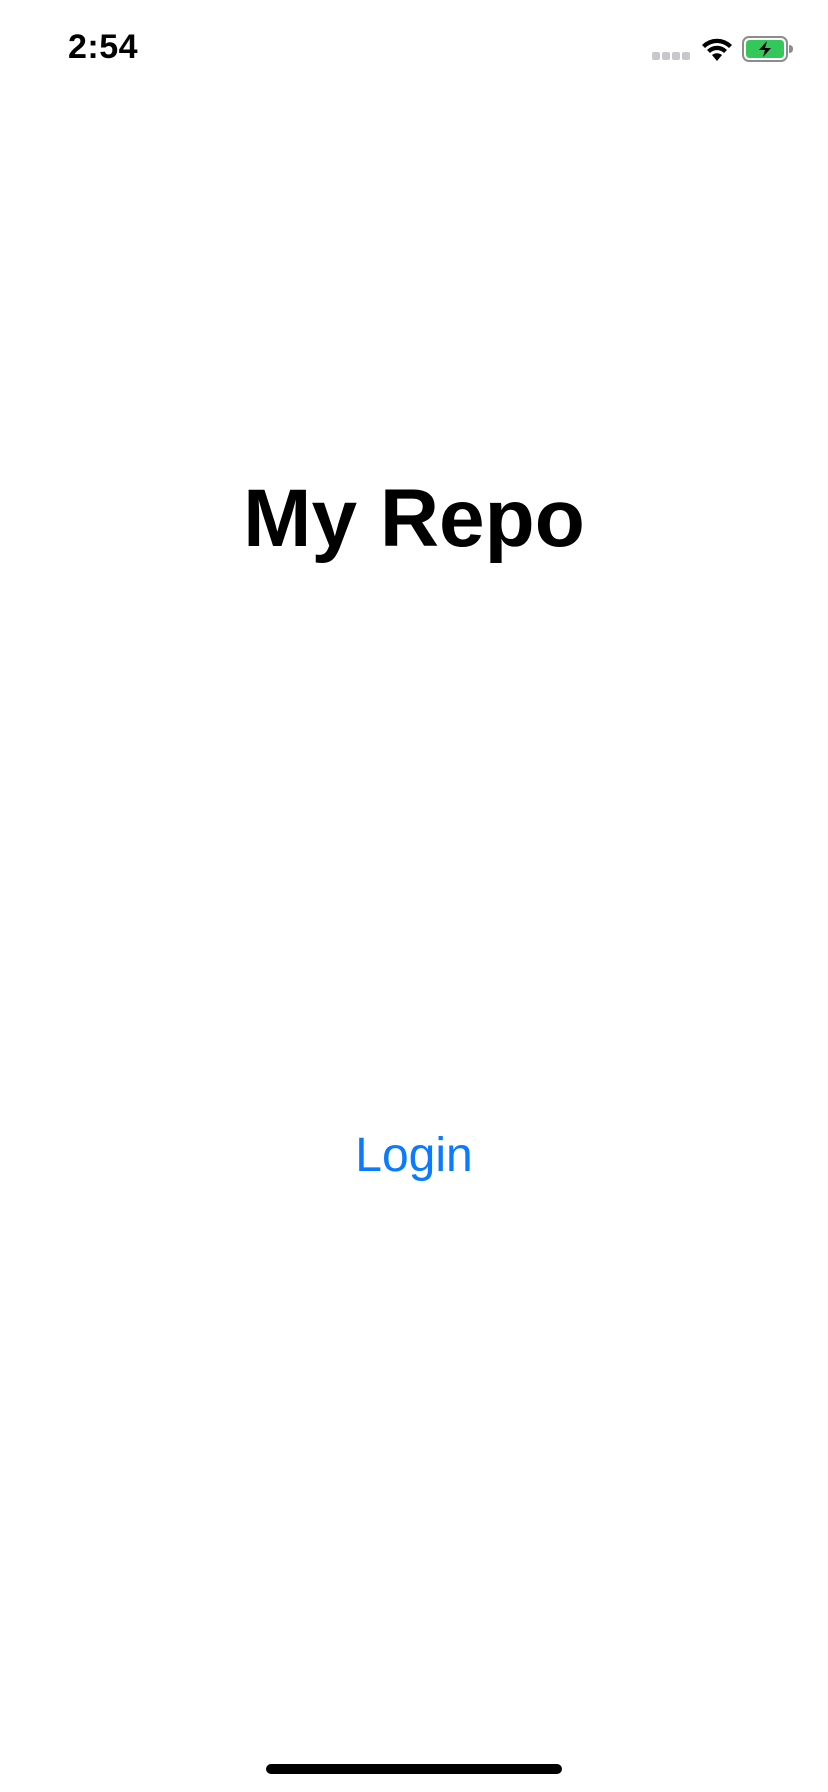 The height and width of the screenshot is (1792, 828). What do you see at coordinates (672, 57) in the screenshot?
I see `cellular-signal-icon` at bounding box center [672, 57].